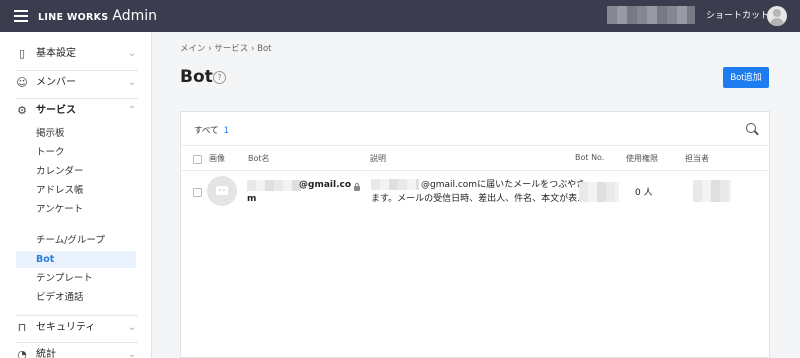  What do you see at coordinates (77, 83) in the screenshot?
I see `sidebar-section-members: ☺ メンバー ⌄` at bounding box center [77, 83].